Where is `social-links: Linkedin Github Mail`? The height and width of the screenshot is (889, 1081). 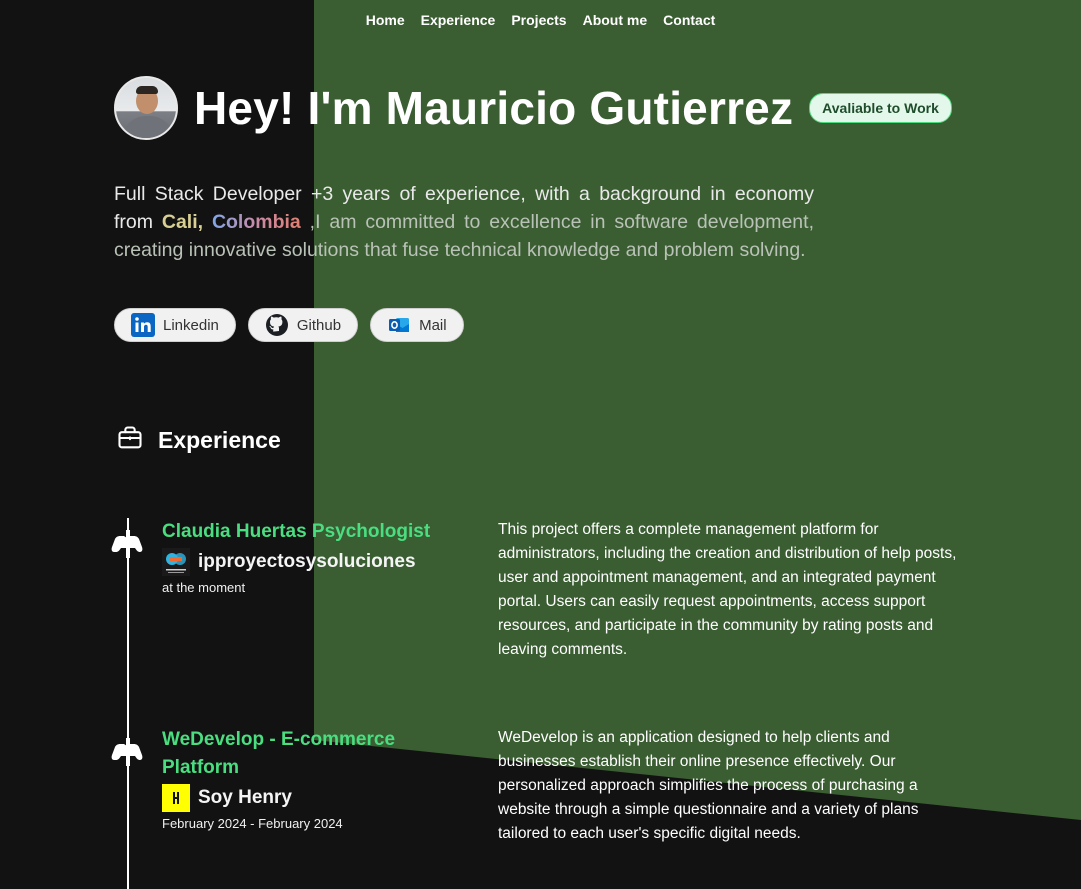
social-links: Linkedin Github Mail is located at coordinates (289, 325).